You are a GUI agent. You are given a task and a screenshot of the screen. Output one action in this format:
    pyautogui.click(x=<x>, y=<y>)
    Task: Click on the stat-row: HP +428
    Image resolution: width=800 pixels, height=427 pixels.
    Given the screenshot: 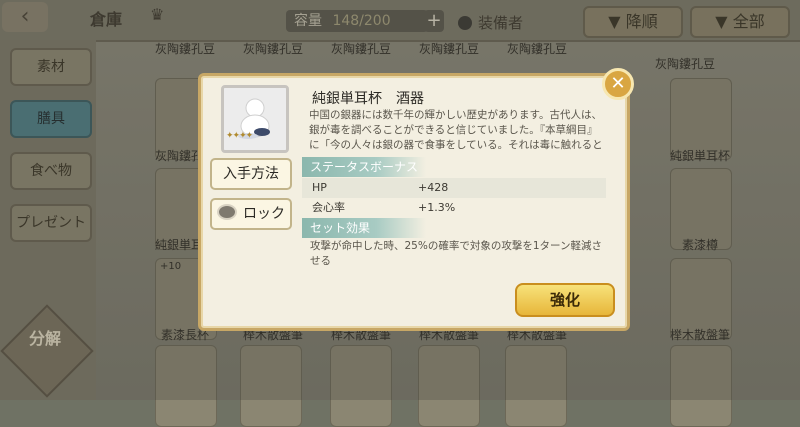 What is the action you would take?
    pyautogui.click(x=454, y=188)
    